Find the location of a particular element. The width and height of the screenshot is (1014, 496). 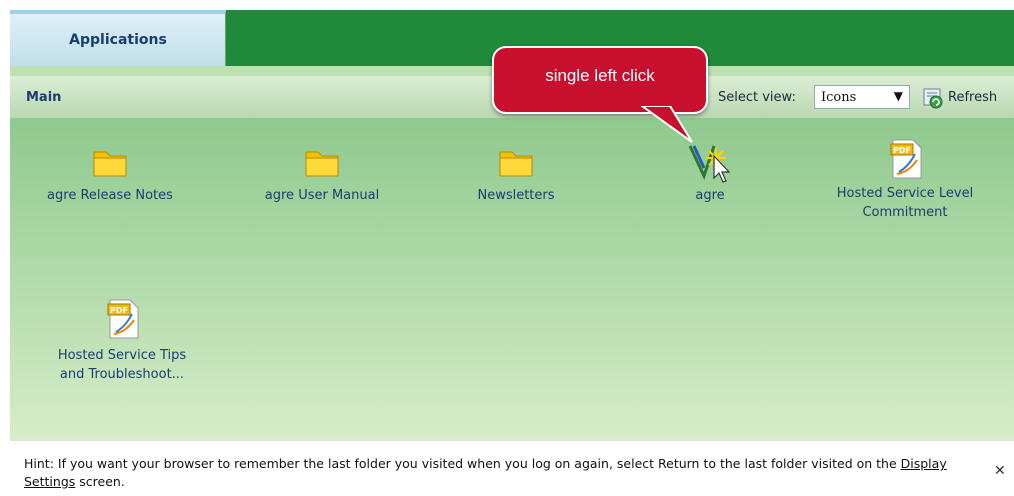

item-label: Hosted Service Level Commitment is located at coordinates (905, 203).